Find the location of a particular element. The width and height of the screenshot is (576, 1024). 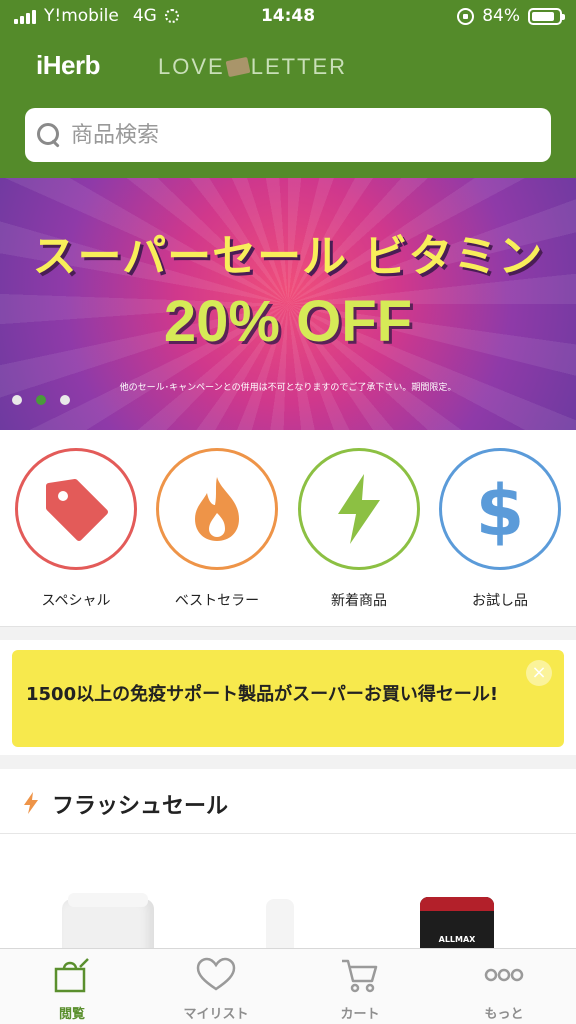

banner-note: 他のセール･キャンペーンとの併用は不可となりますのでご了承下さい。期間限定。 is located at coordinates (288, 388).